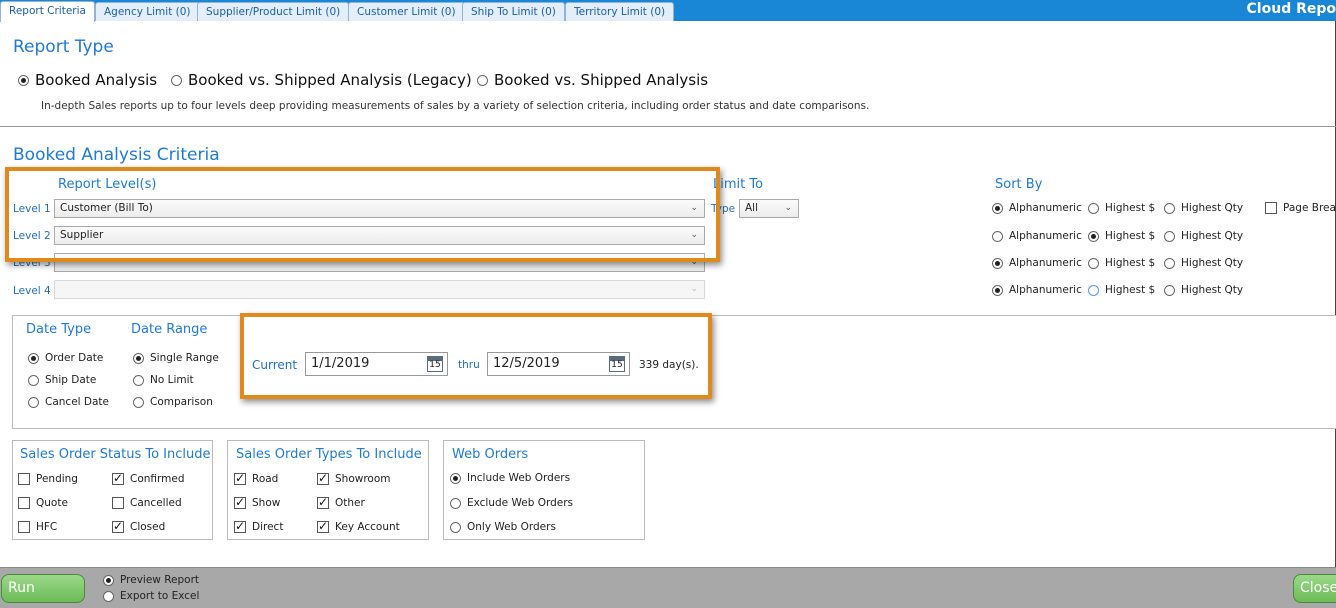 The image size is (1336, 608). What do you see at coordinates (68, 402) in the screenshot?
I see `date-type-cancel-date: Cancel Date` at bounding box center [68, 402].